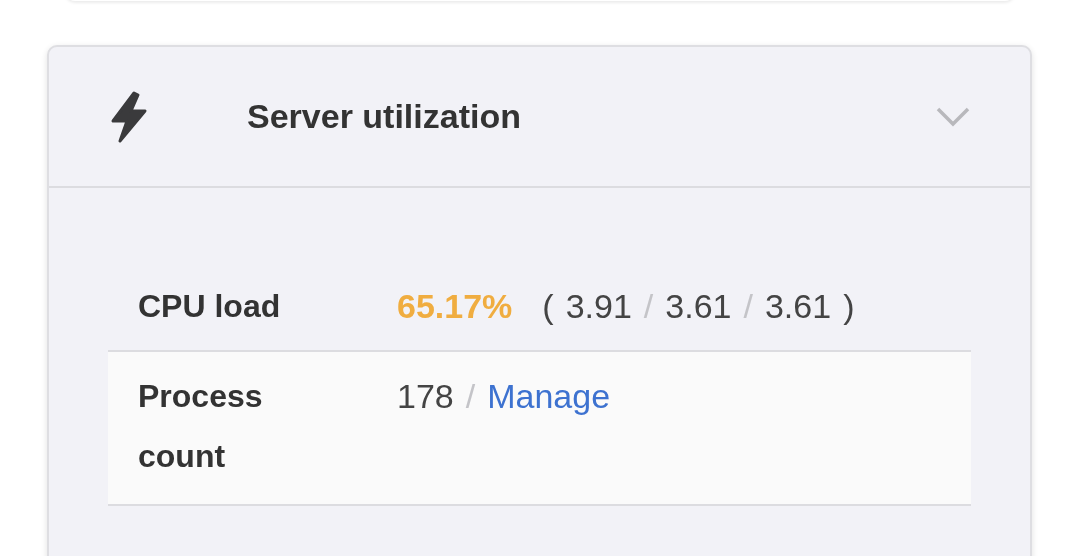 Image resolution: width=1080 pixels, height=556 pixels. Describe the element at coordinates (201, 426) in the screenshot. I see `row-label: Process count` at that location.